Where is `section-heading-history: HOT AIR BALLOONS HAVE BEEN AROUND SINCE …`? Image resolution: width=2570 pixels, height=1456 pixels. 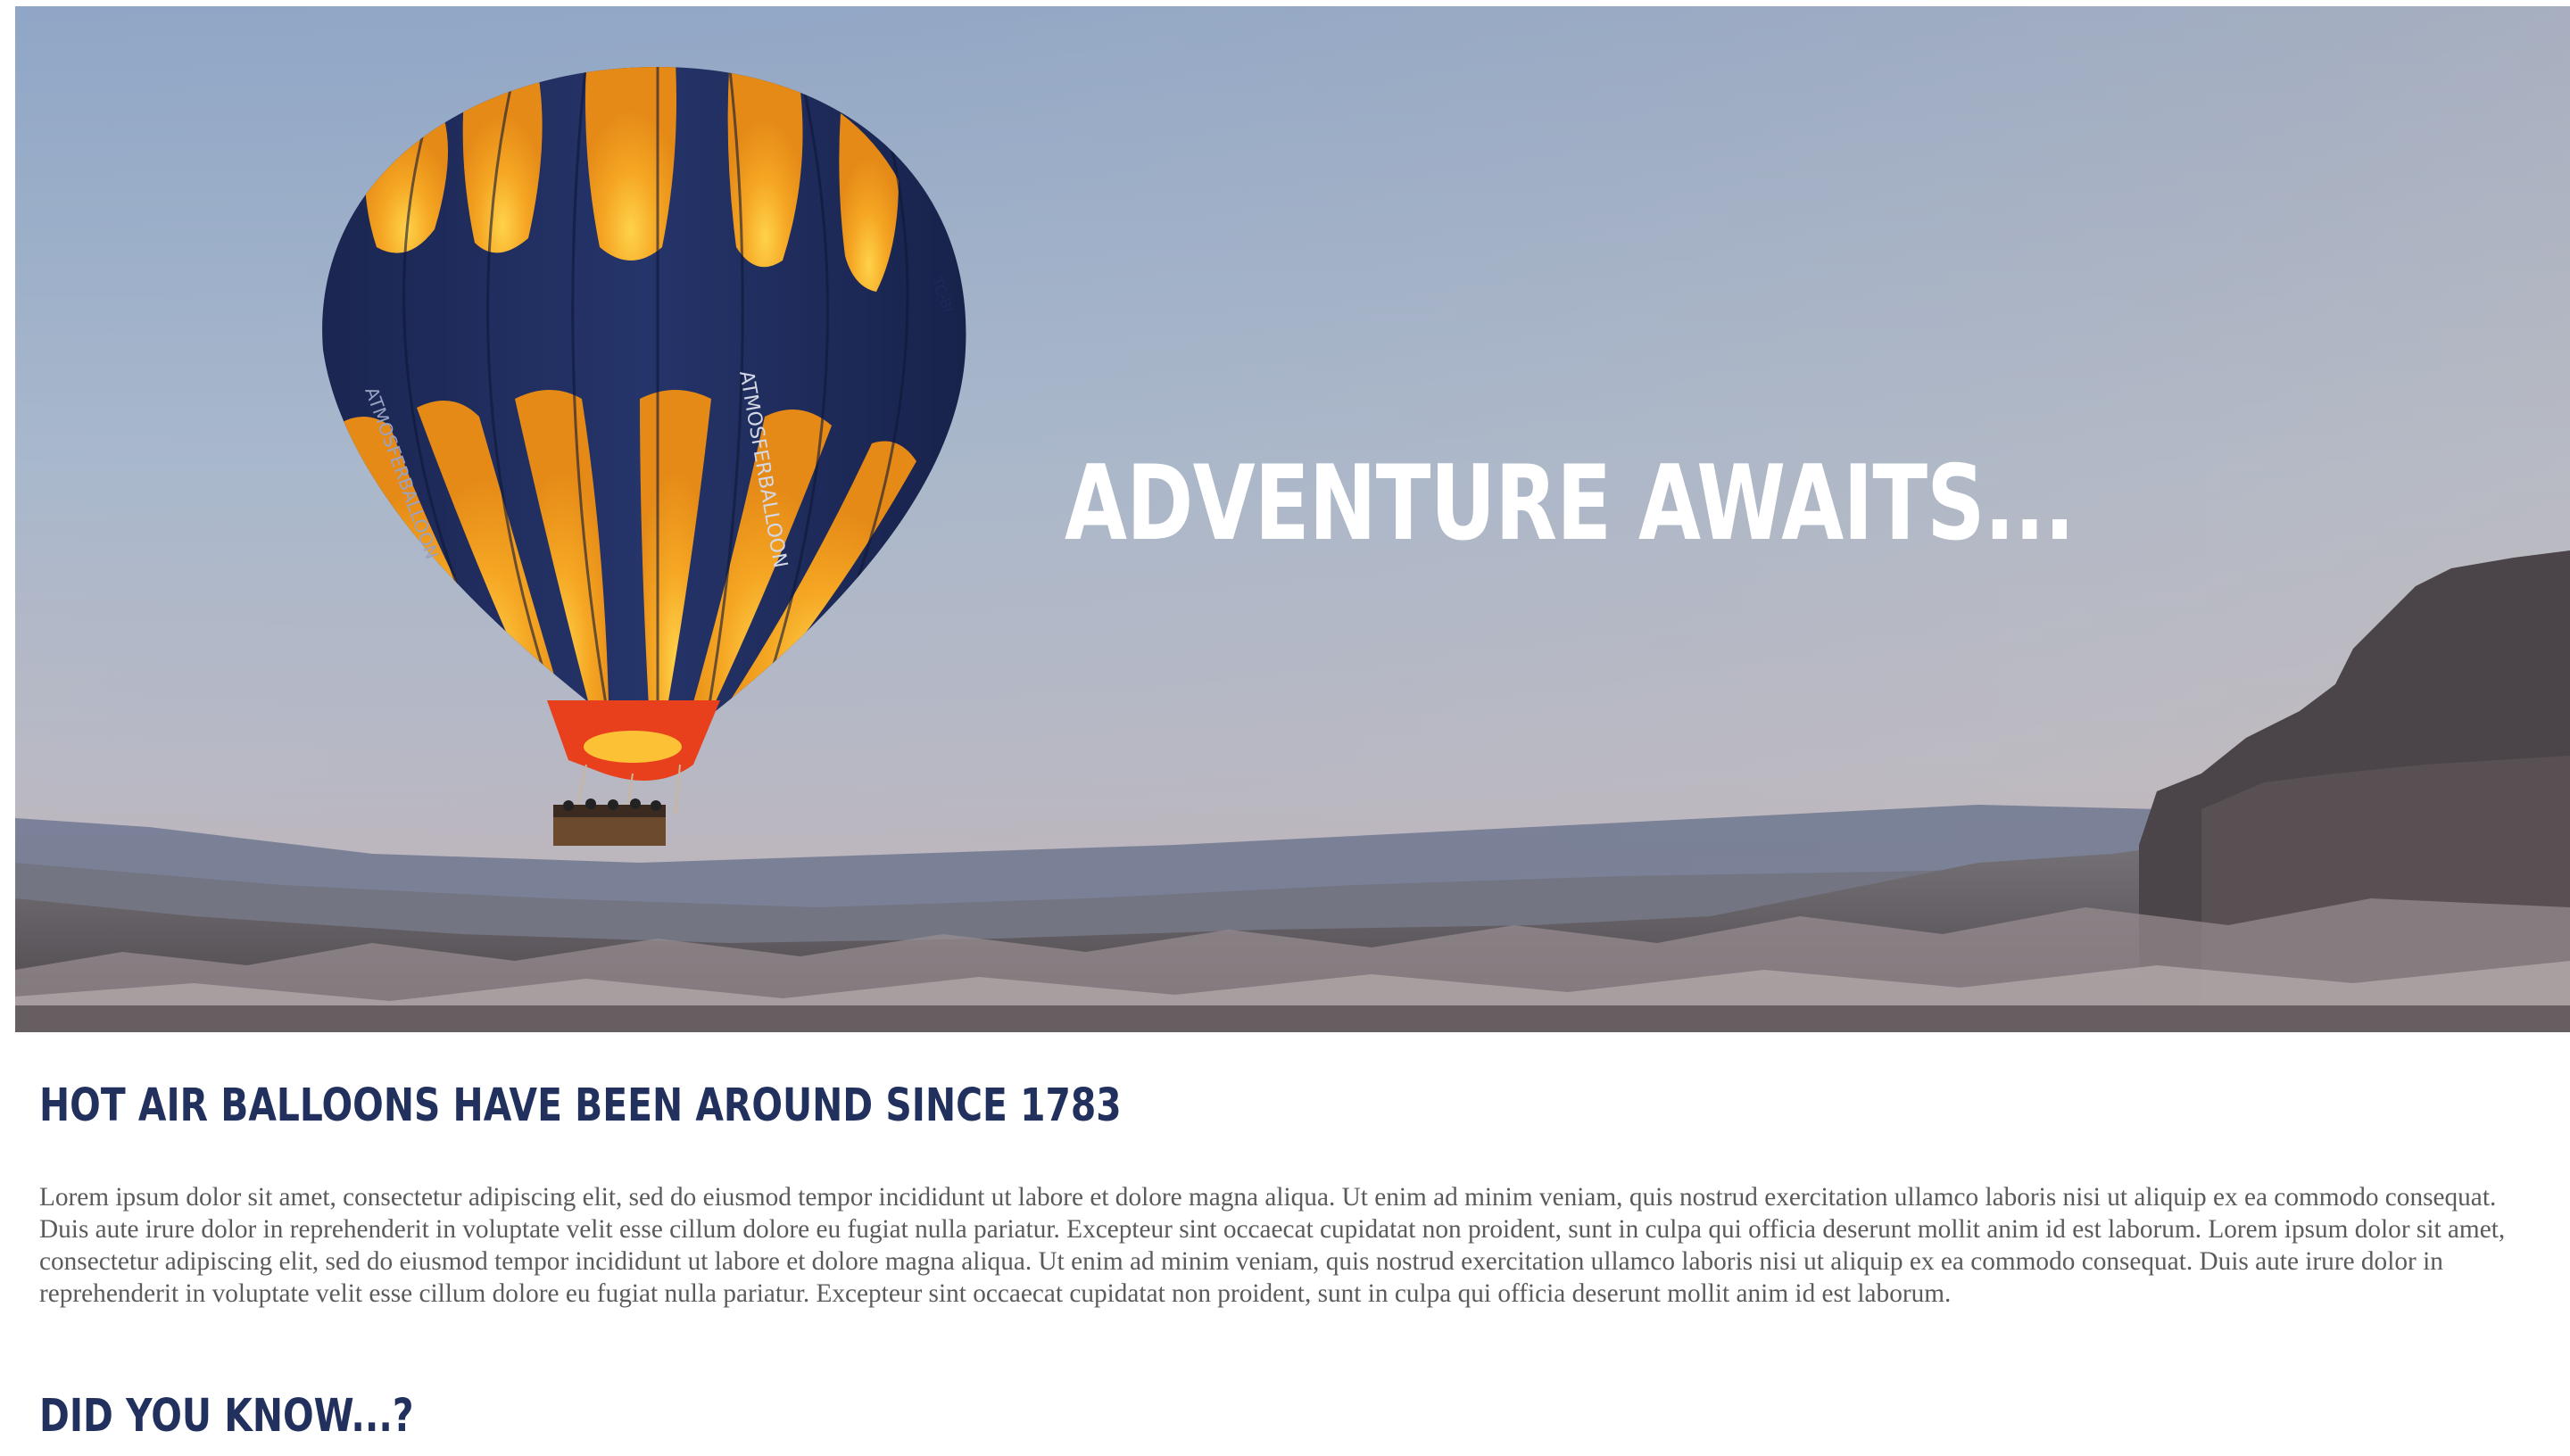 section-heading-history: HOT AIR BALLOONS HAVE BEEN AROUND SINCE … is located at coordinates (580, 1106).